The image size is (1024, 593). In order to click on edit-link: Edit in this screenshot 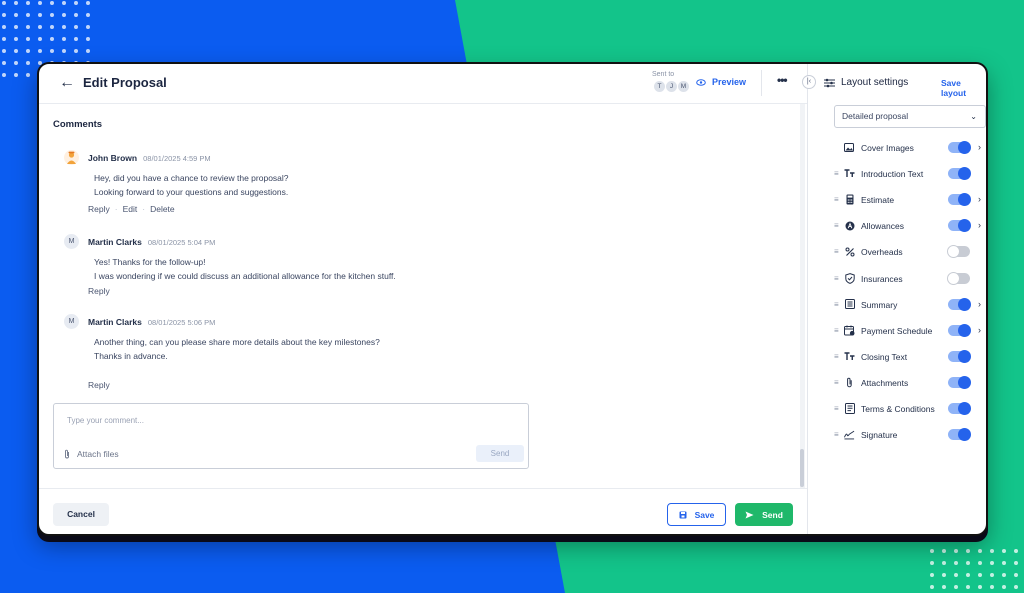, I will do `click(130, 209)`.